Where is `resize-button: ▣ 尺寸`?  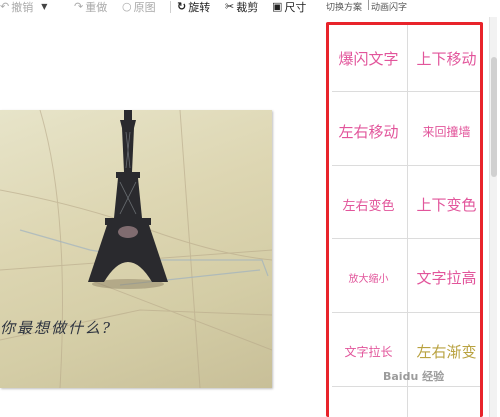 resize-button: ▣ 尺寸 is located at coordinates (289, 7).